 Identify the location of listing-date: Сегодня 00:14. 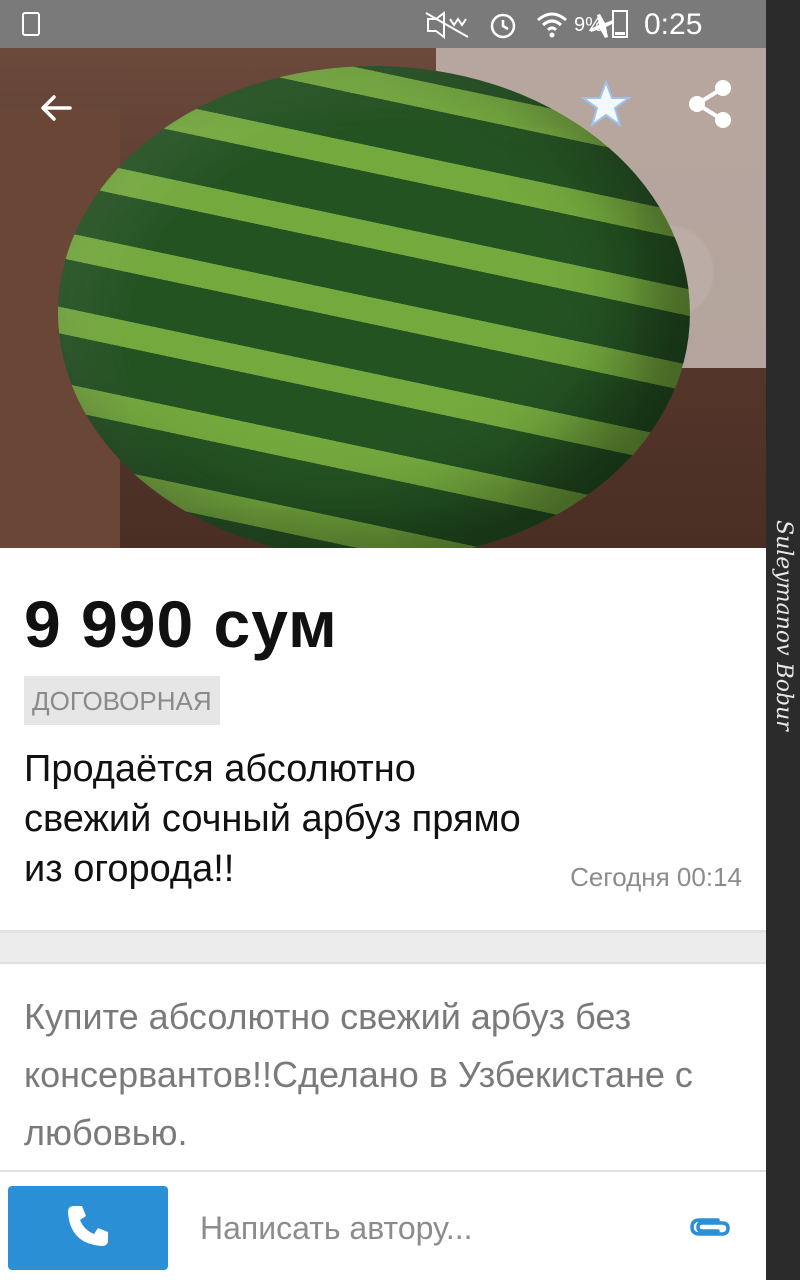
(656, 877).